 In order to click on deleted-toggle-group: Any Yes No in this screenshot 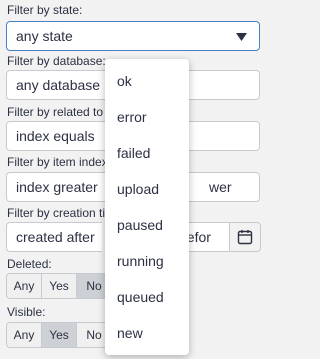, I will do `click(59, 286)`.